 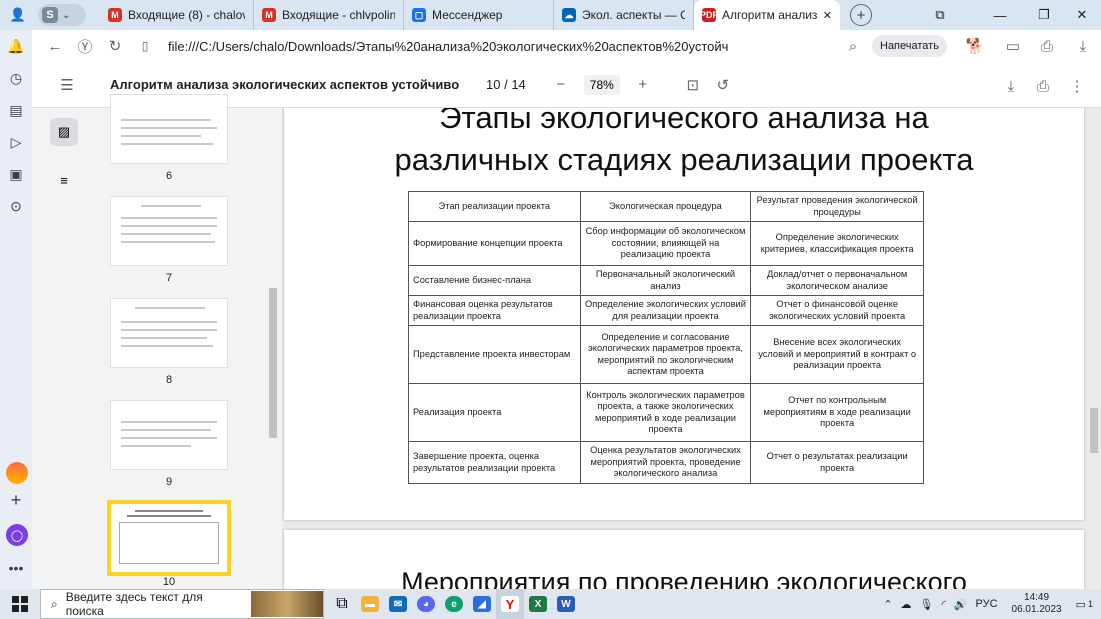 I want to click on collections-icon: ▤, so click(x=16, y=110).